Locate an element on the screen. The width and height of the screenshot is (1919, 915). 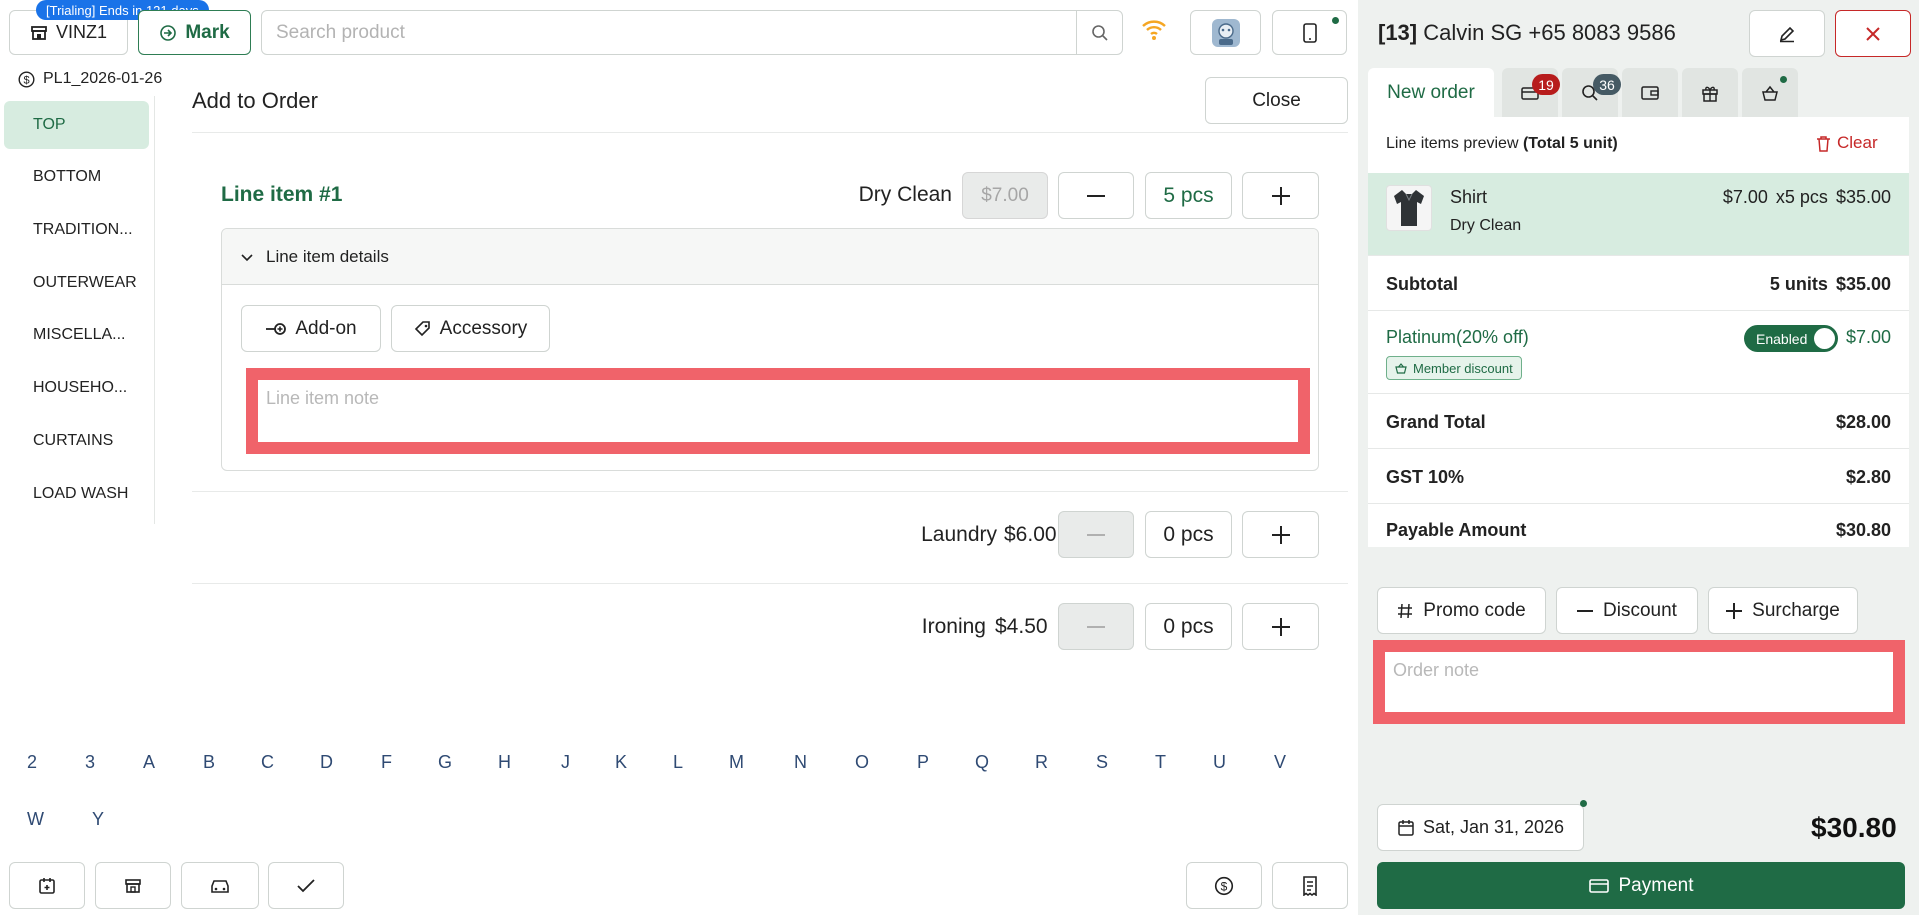
service-price-laundry: $6.00 is located at coordinates (1030, 534).